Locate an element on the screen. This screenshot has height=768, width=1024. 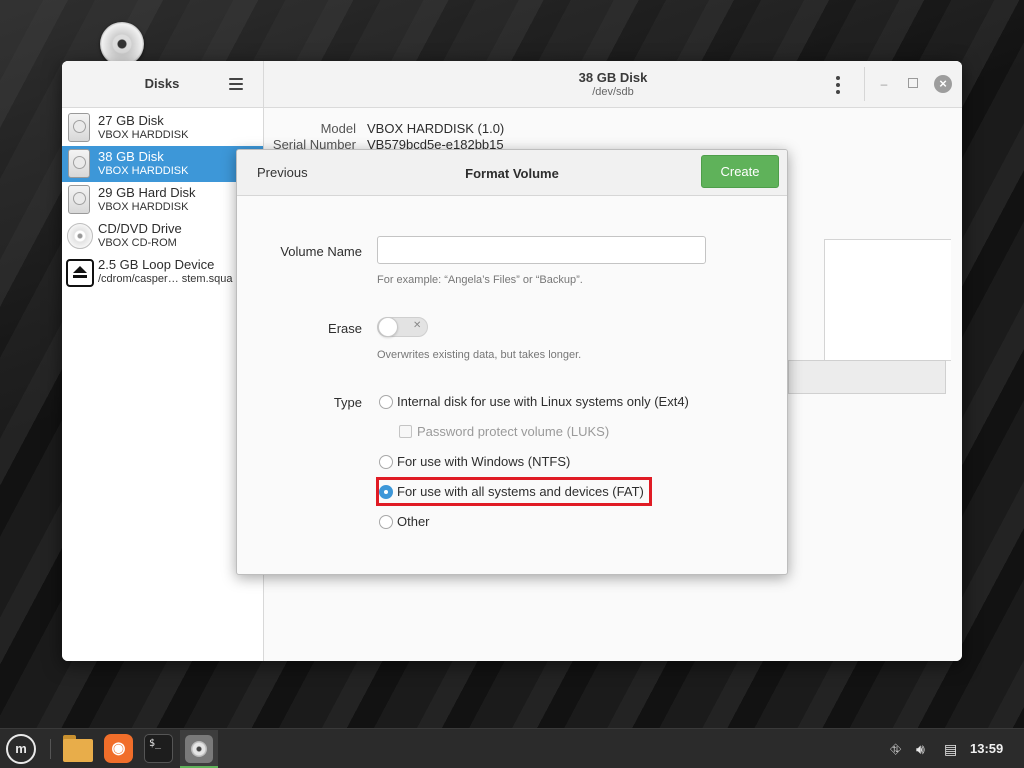
mint-menu-icon: m is located at coordinates (21, 749).